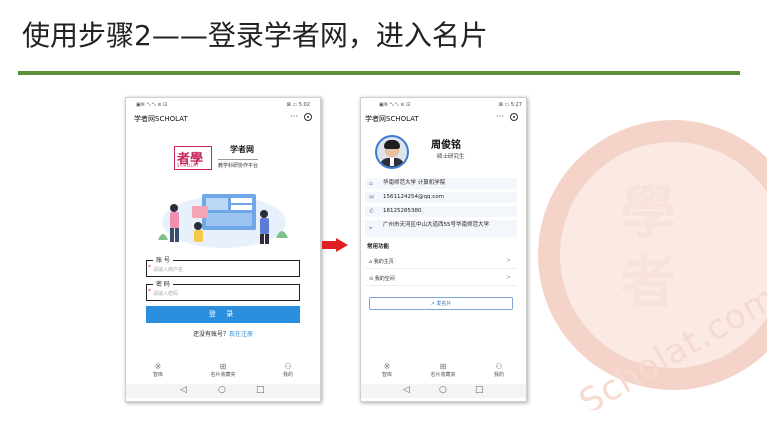  What do you see at coordinates (383, 262) in the screenshot?
I see `func-label: 我的主页` at bounding box center [383, 262].